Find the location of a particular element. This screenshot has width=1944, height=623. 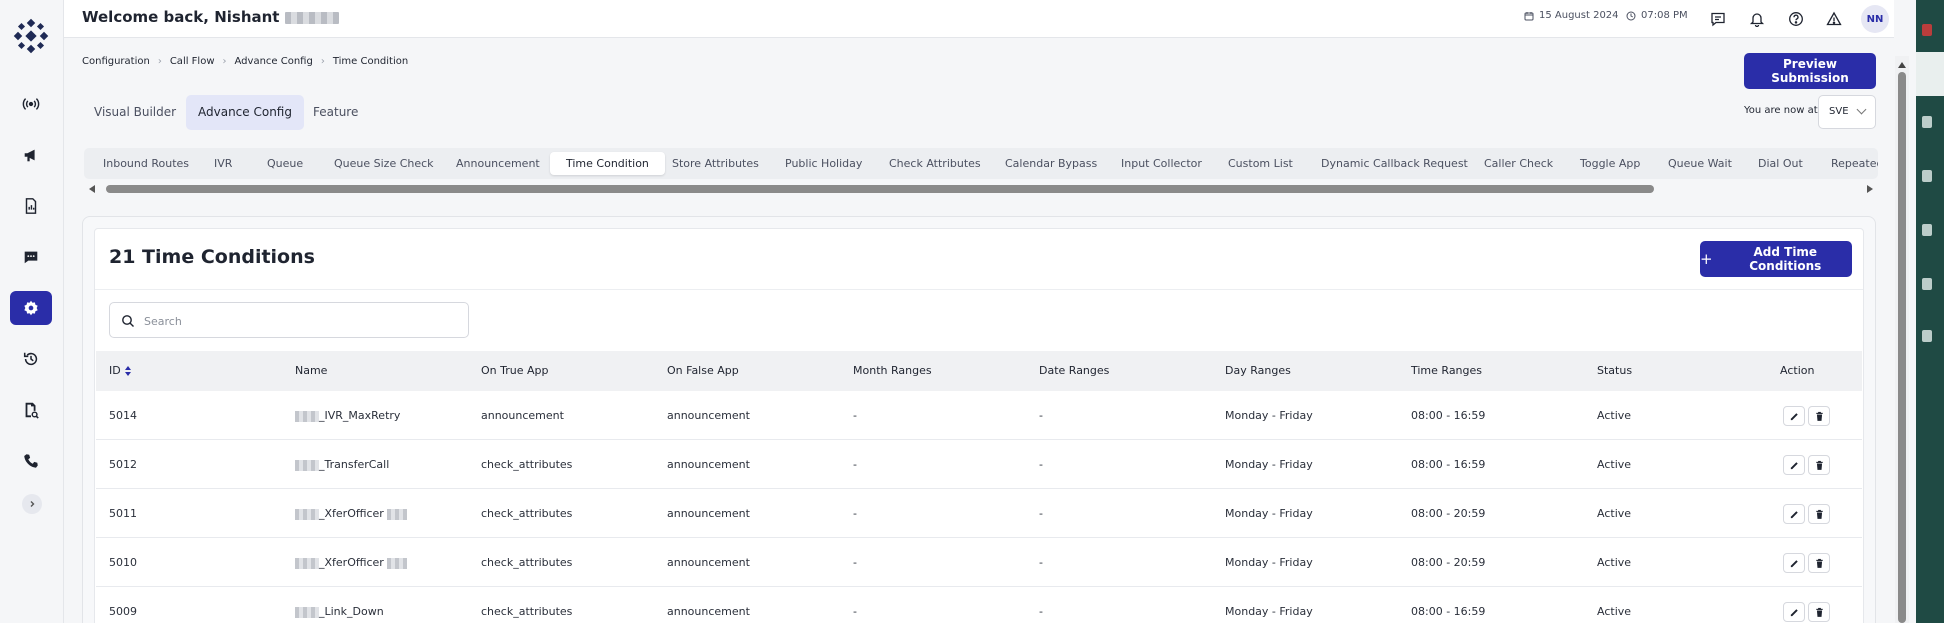

app-tab-store-attributes: Store Attributes is located at coordinates (715, 163).